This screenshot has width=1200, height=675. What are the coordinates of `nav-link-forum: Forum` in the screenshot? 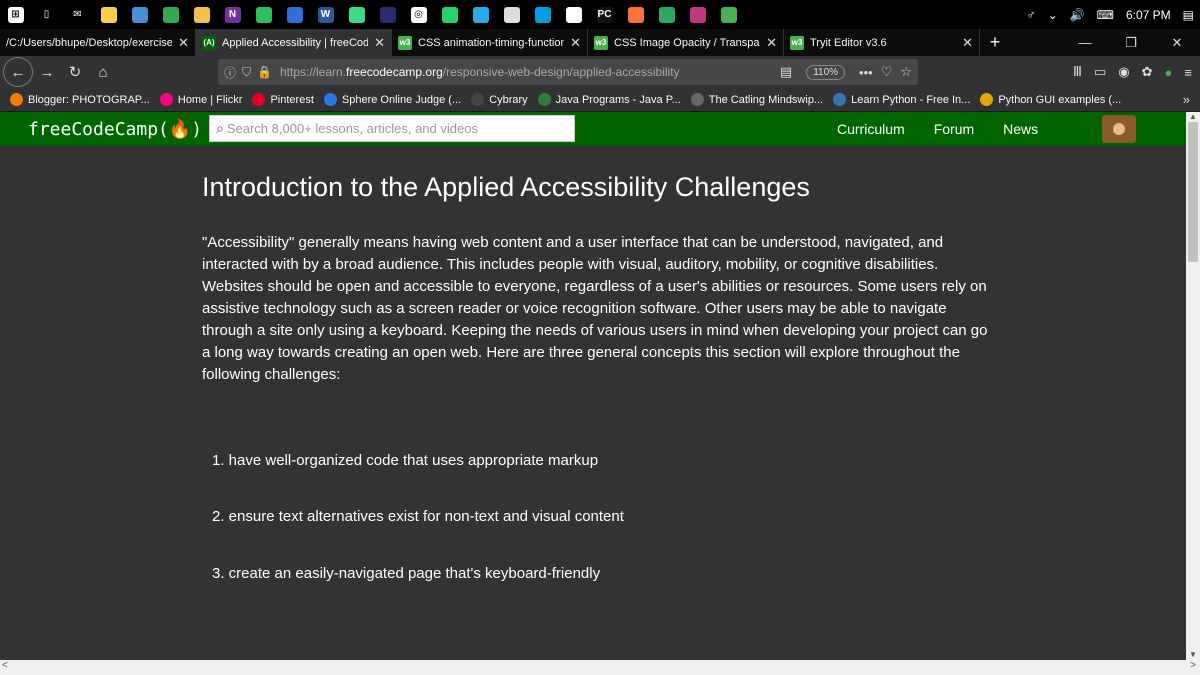 It's located at (954, 129).